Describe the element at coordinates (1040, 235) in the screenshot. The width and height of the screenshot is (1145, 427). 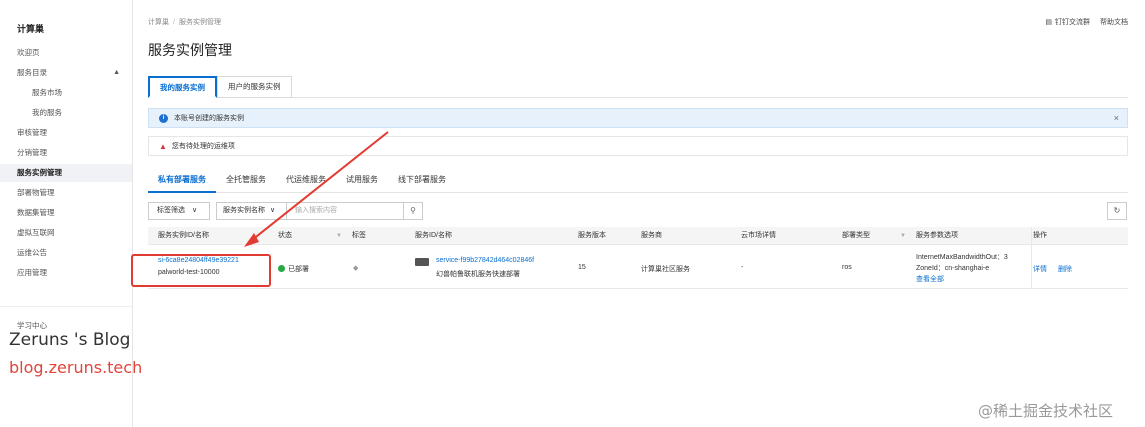
I see `col-actions: 操作` at that location.